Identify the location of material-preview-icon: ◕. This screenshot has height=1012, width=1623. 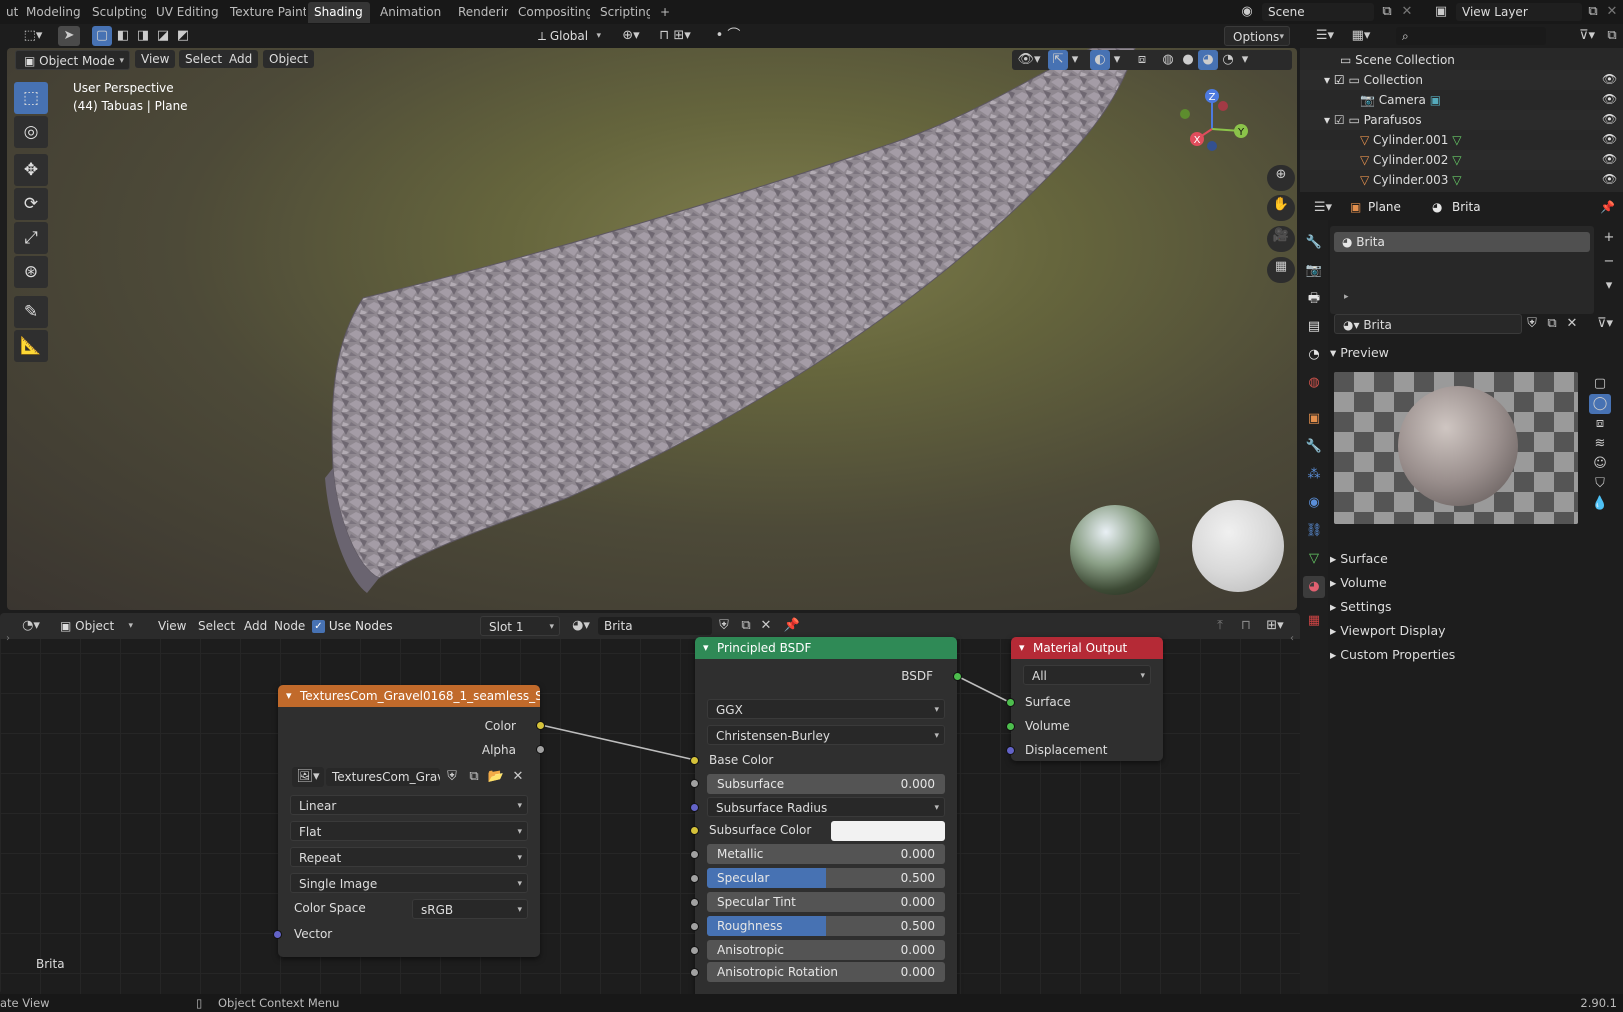
(1208, 60).